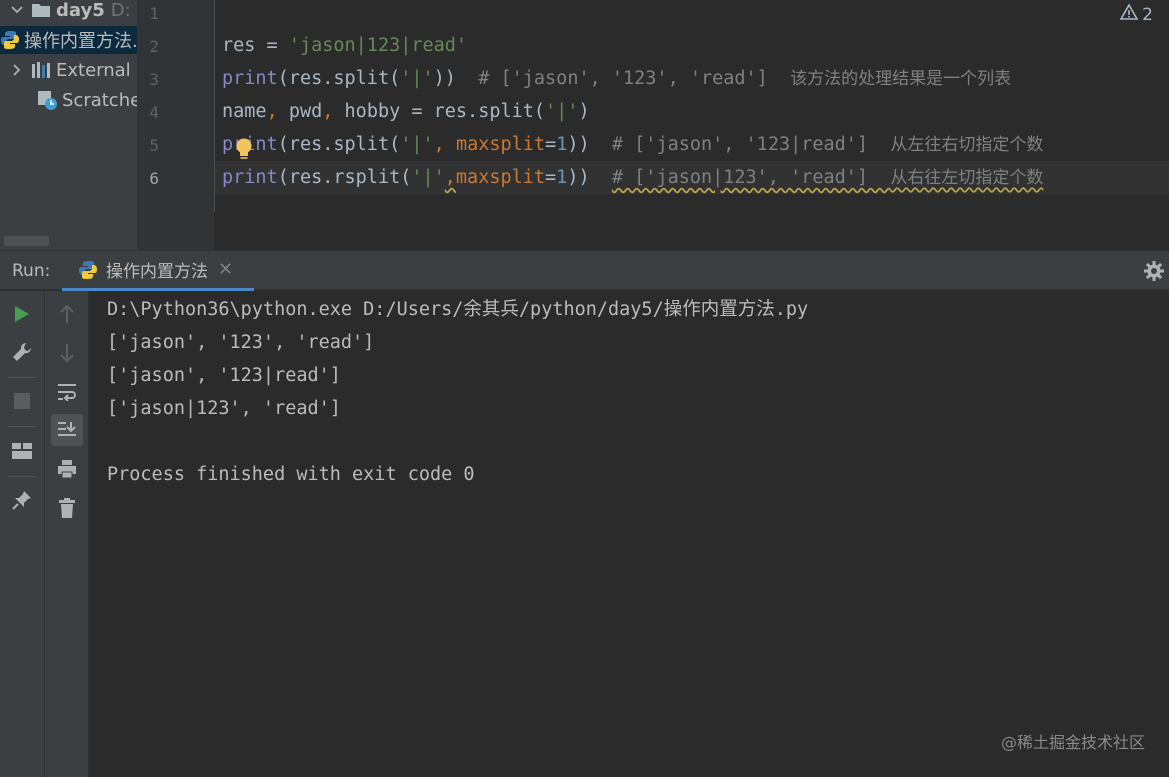  Describe the element at coordinates (967, 178) in the screenshot. I see `code-comment: 从右往左切指定个数` at that location.